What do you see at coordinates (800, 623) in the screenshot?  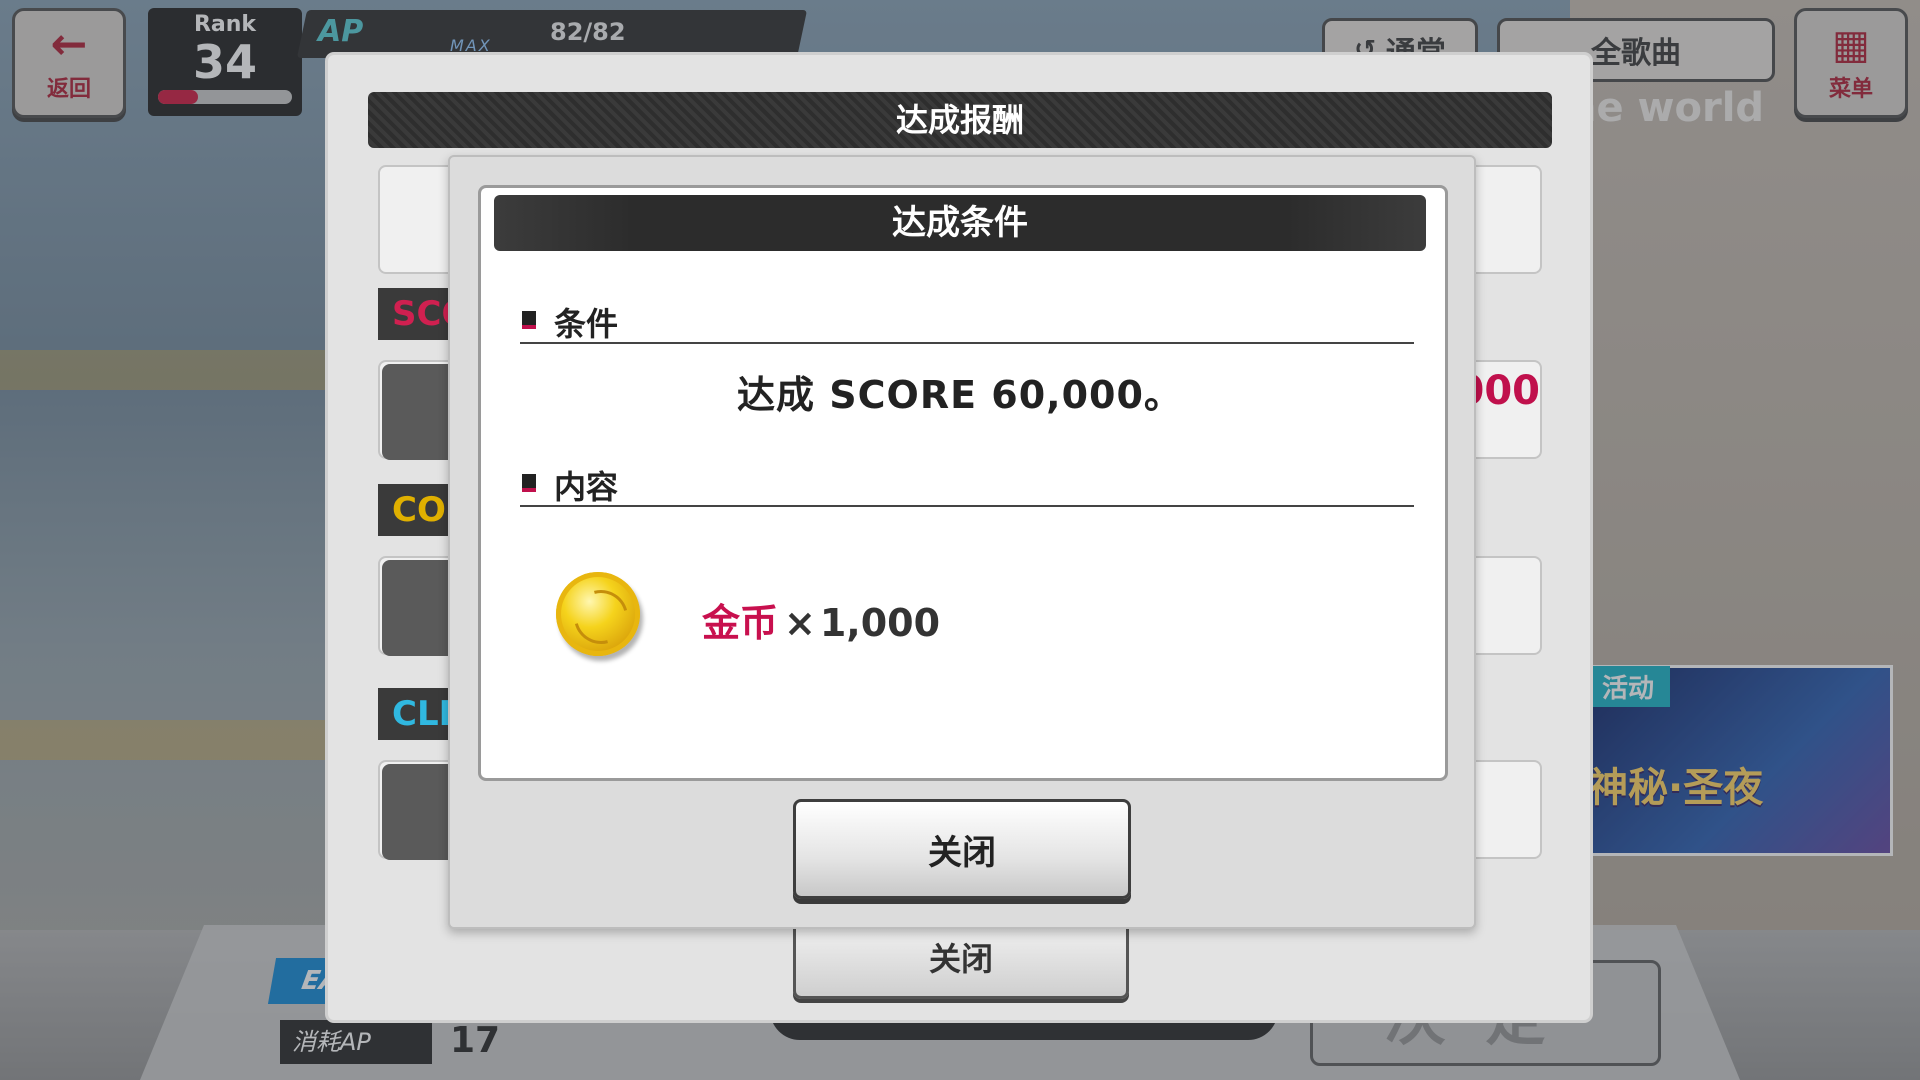 I see `reward-multiplier: ×` at bounding box center [800, 623].